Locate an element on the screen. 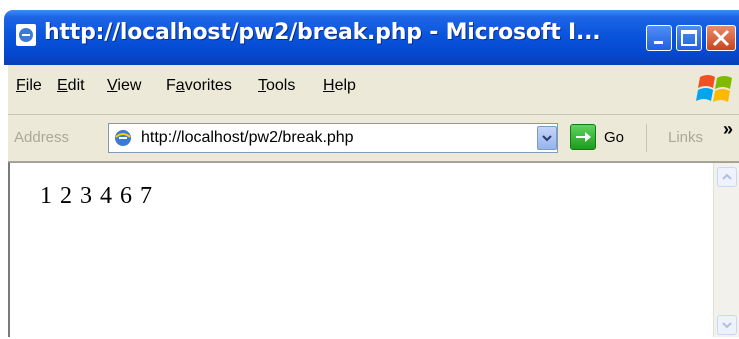  address-input: http://localhost/pw2/break.php is located at coordinates (333, 138).